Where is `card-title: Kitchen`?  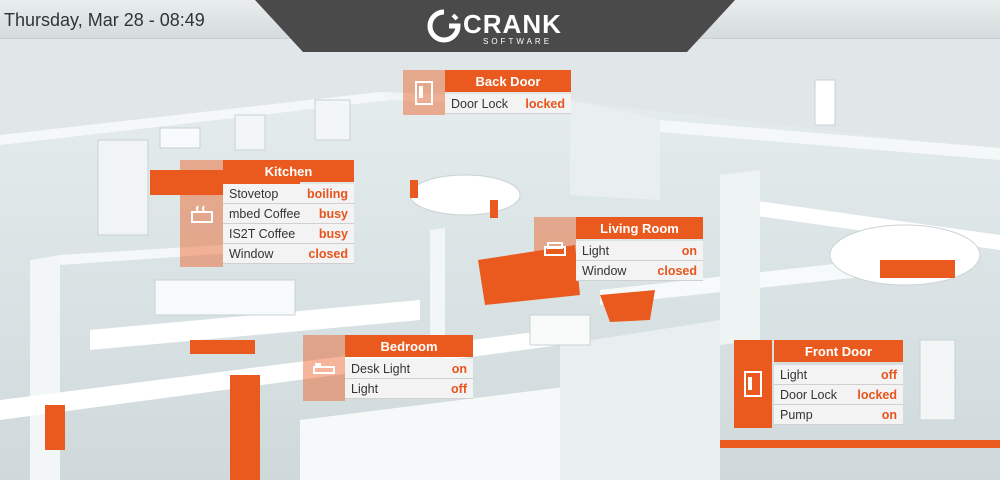 card-title: Kitchen is located at coordinates (288, 171).